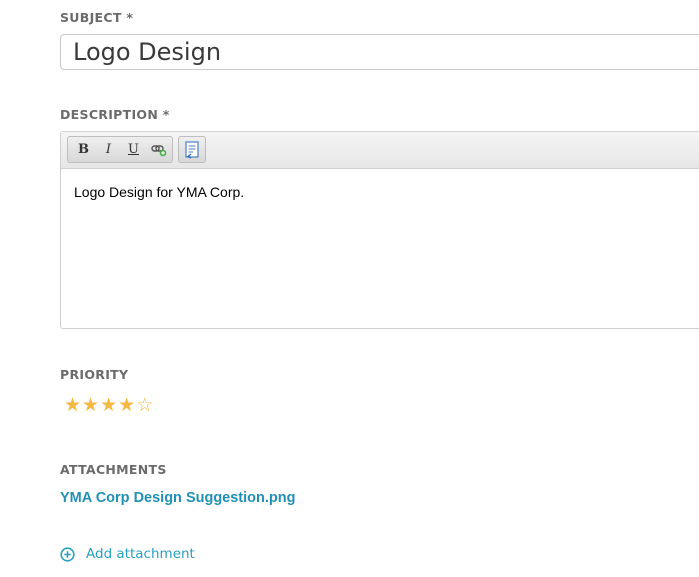 The height and width of the screenshot is (577, 699). What do you see at coordinates (159, 192) in the screenshot?
I see `description-text: Logo Design for YMA Corp.` at bounding box center [159, 192].